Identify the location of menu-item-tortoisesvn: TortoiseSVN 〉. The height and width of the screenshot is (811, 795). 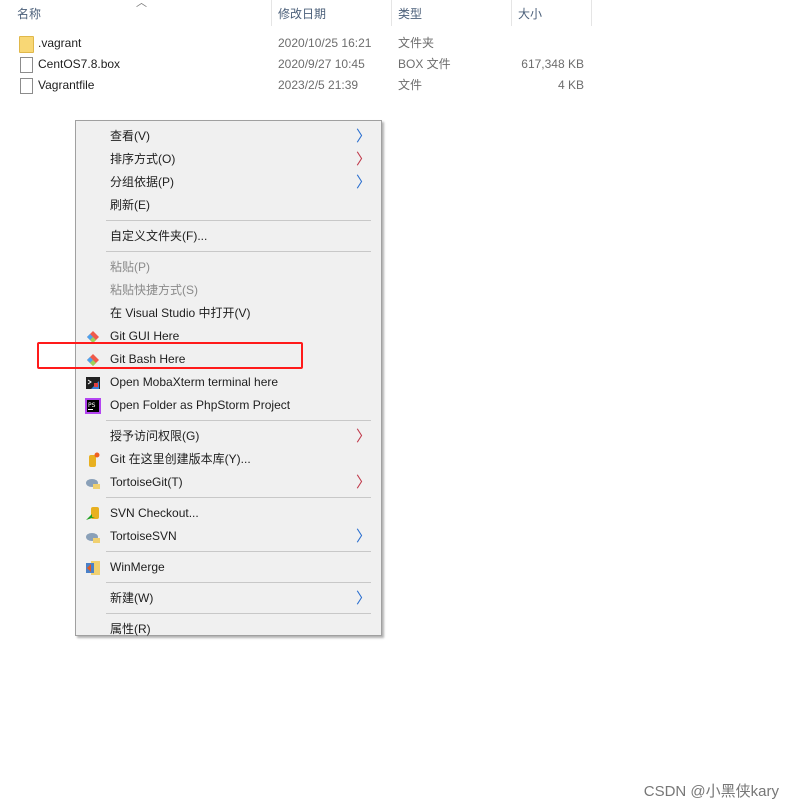
(228, 536).